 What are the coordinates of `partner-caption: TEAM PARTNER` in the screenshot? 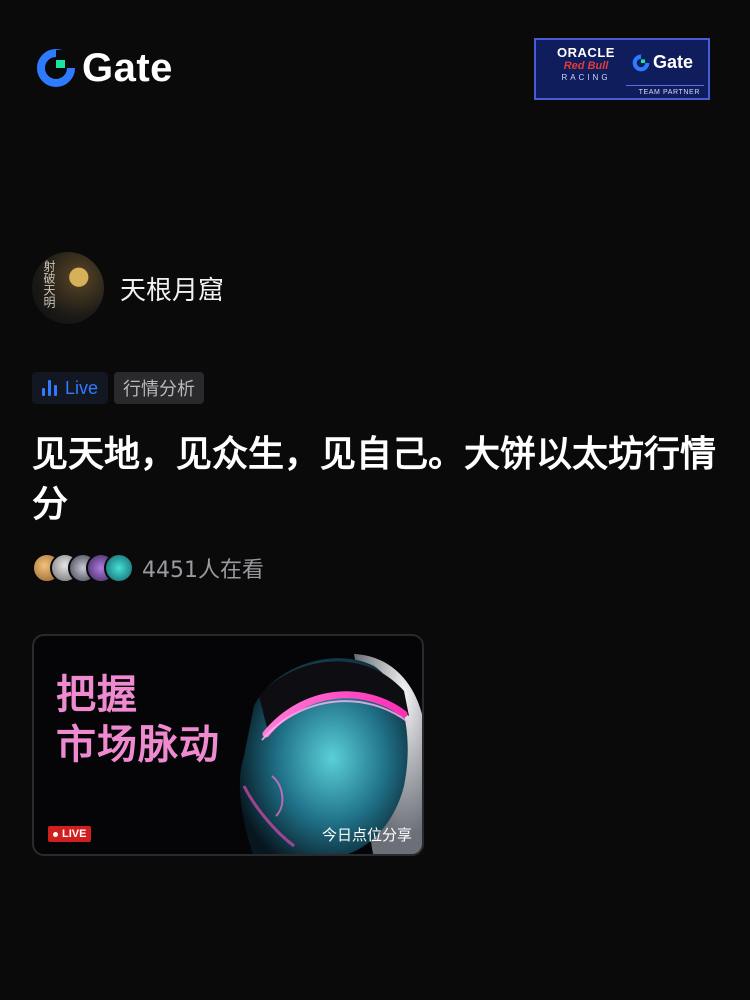 It's located at (669, 92).